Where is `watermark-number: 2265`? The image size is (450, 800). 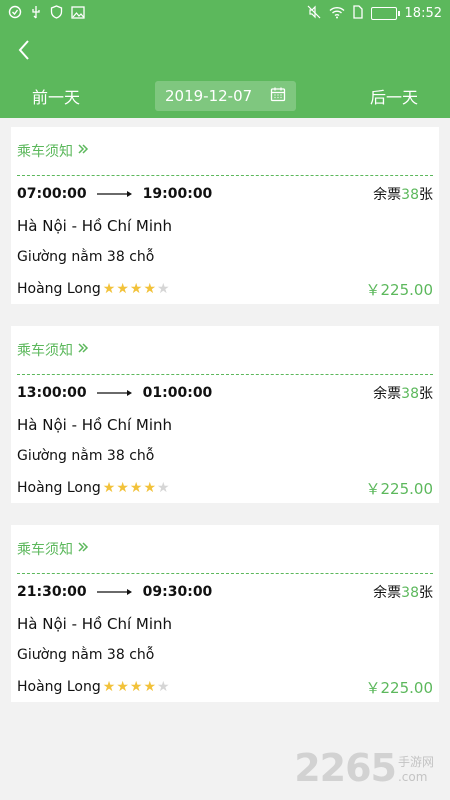 watermark-number: 2265 is located at coordinates (345, 768).